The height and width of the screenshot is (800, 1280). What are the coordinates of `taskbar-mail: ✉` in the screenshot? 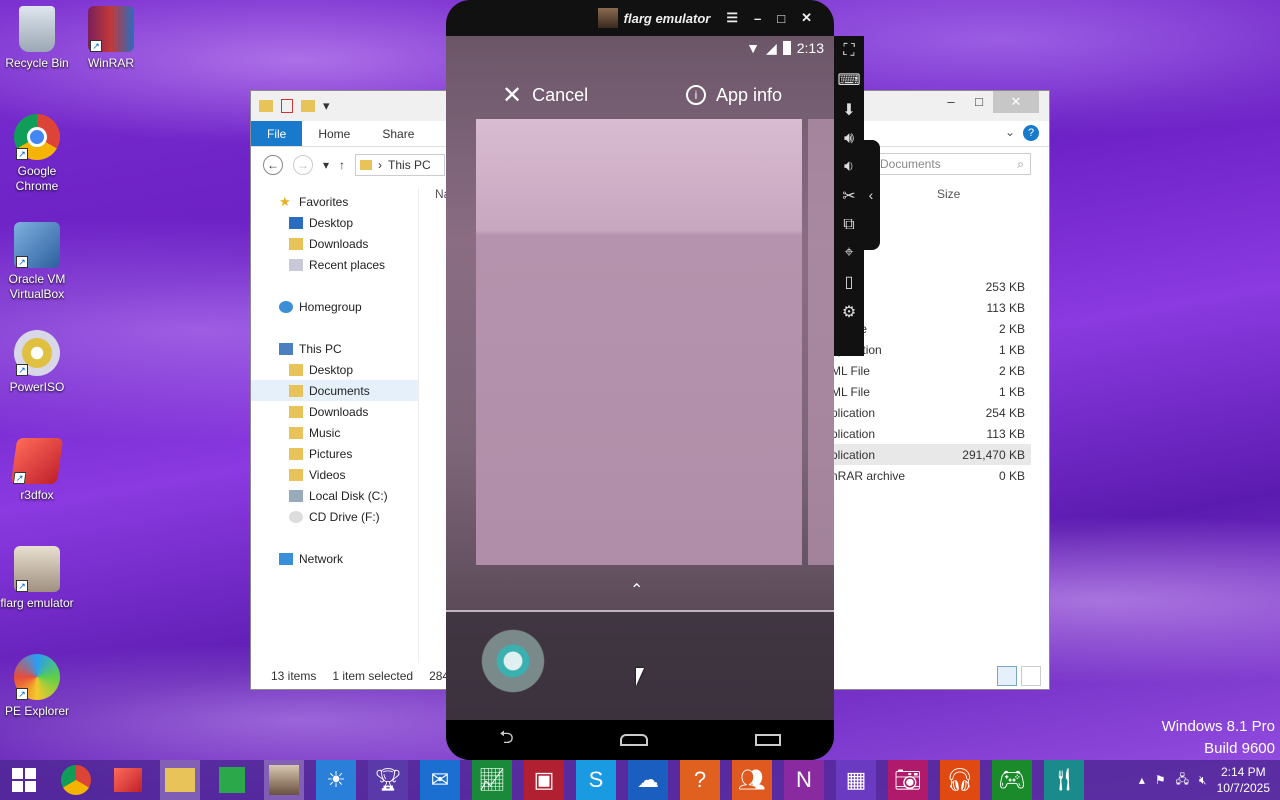 It's located at (440, 780).